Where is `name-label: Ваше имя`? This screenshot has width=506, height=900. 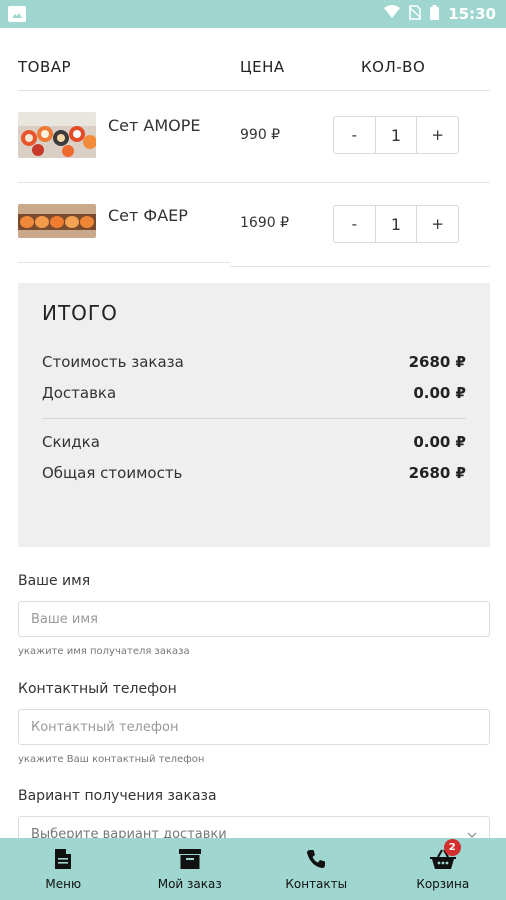
name-label: Ваше имя is located at coordinates (54, 581).